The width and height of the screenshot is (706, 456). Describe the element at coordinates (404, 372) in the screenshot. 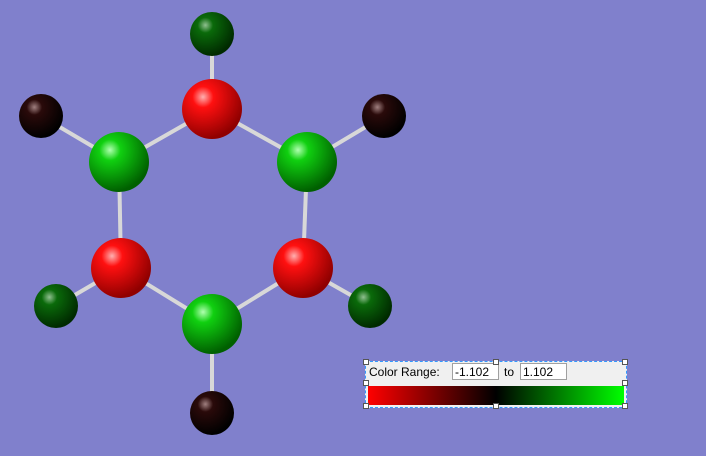

I see `color-range-label: Color Range:` at that location.